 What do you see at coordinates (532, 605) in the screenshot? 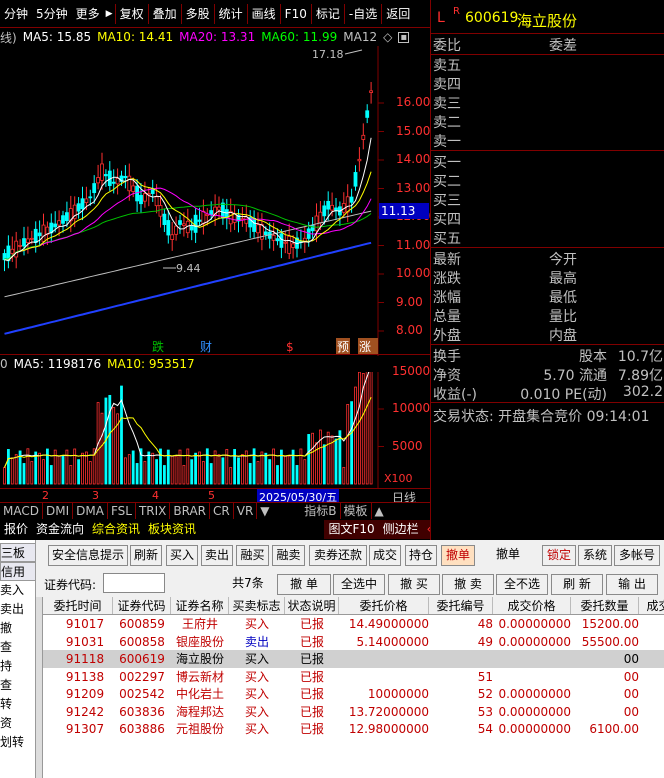
I see `column-header: 成交价格` at bounding box center [532, 605].